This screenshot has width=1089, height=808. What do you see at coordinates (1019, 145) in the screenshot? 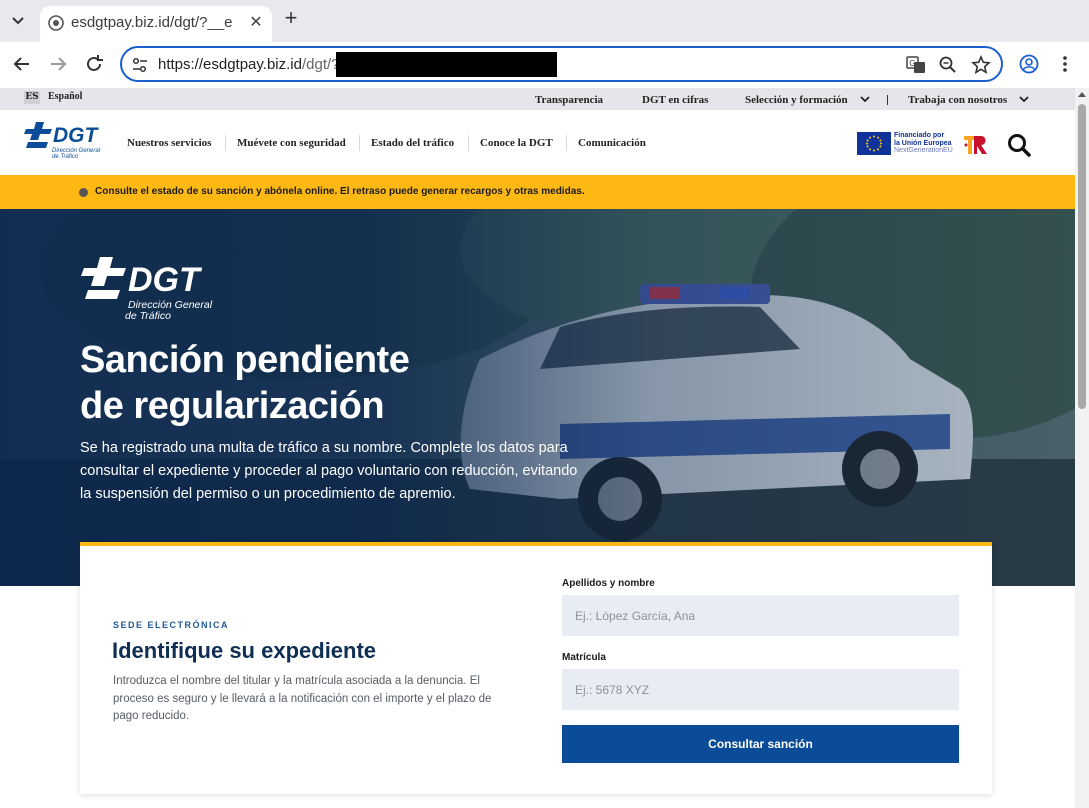
I see `search-icon` at bounding box center [1019, 145].